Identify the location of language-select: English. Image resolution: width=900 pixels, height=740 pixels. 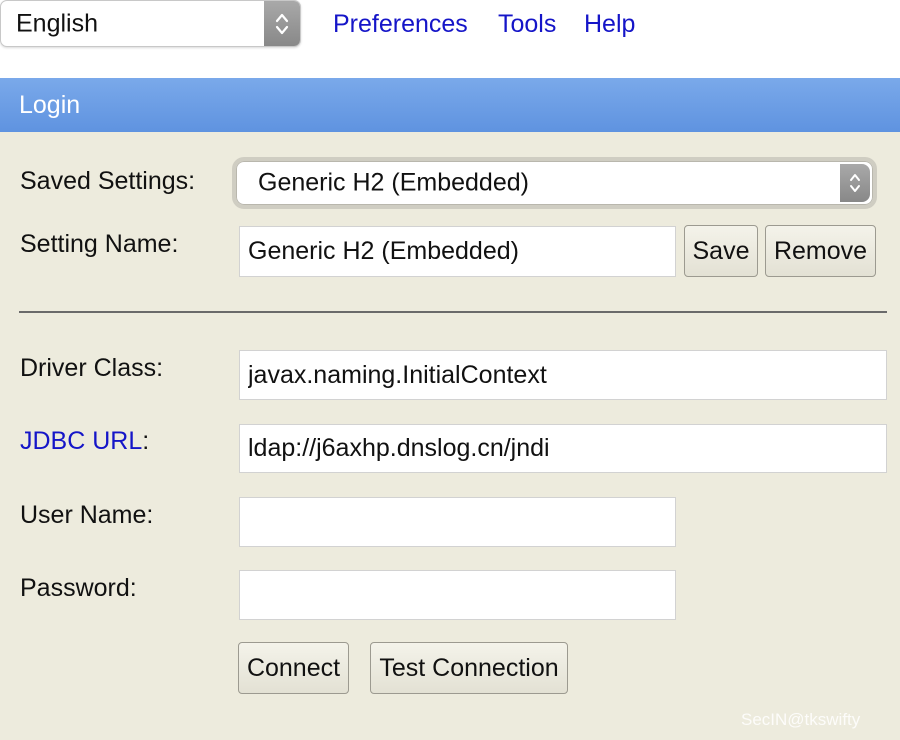
(150, 23).